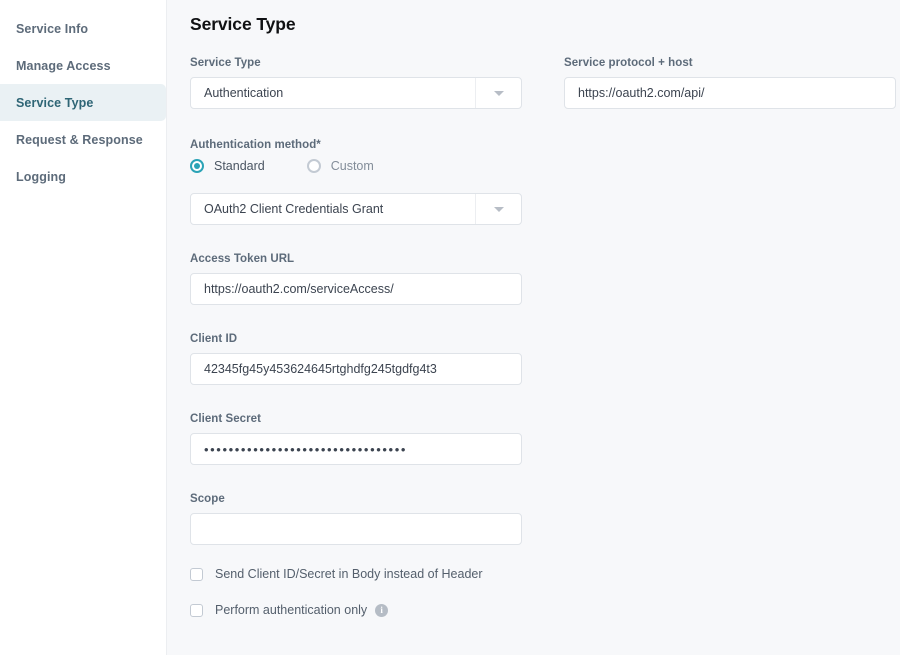 The image size is (900, 655). I want to click on service-type-field: Service Type Authentication, so click(356, 83).